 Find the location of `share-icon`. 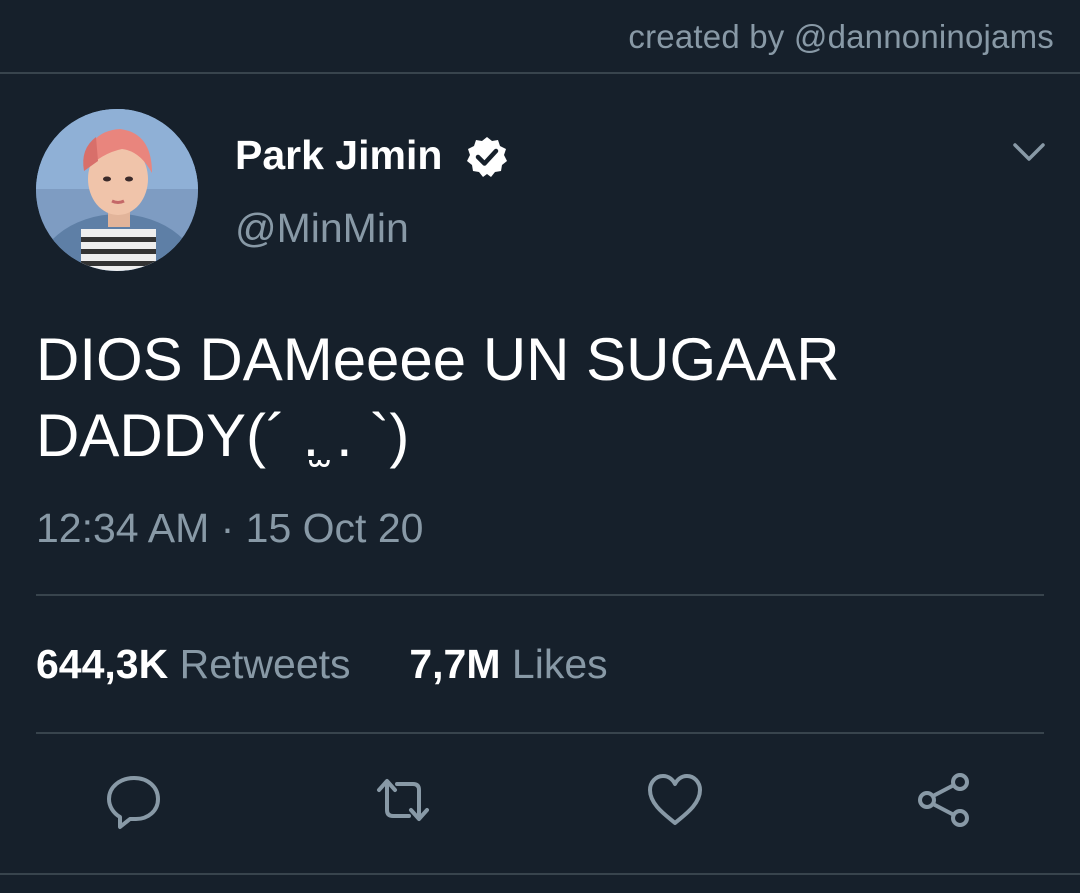

share-icon is located at coordinates (943, 800).